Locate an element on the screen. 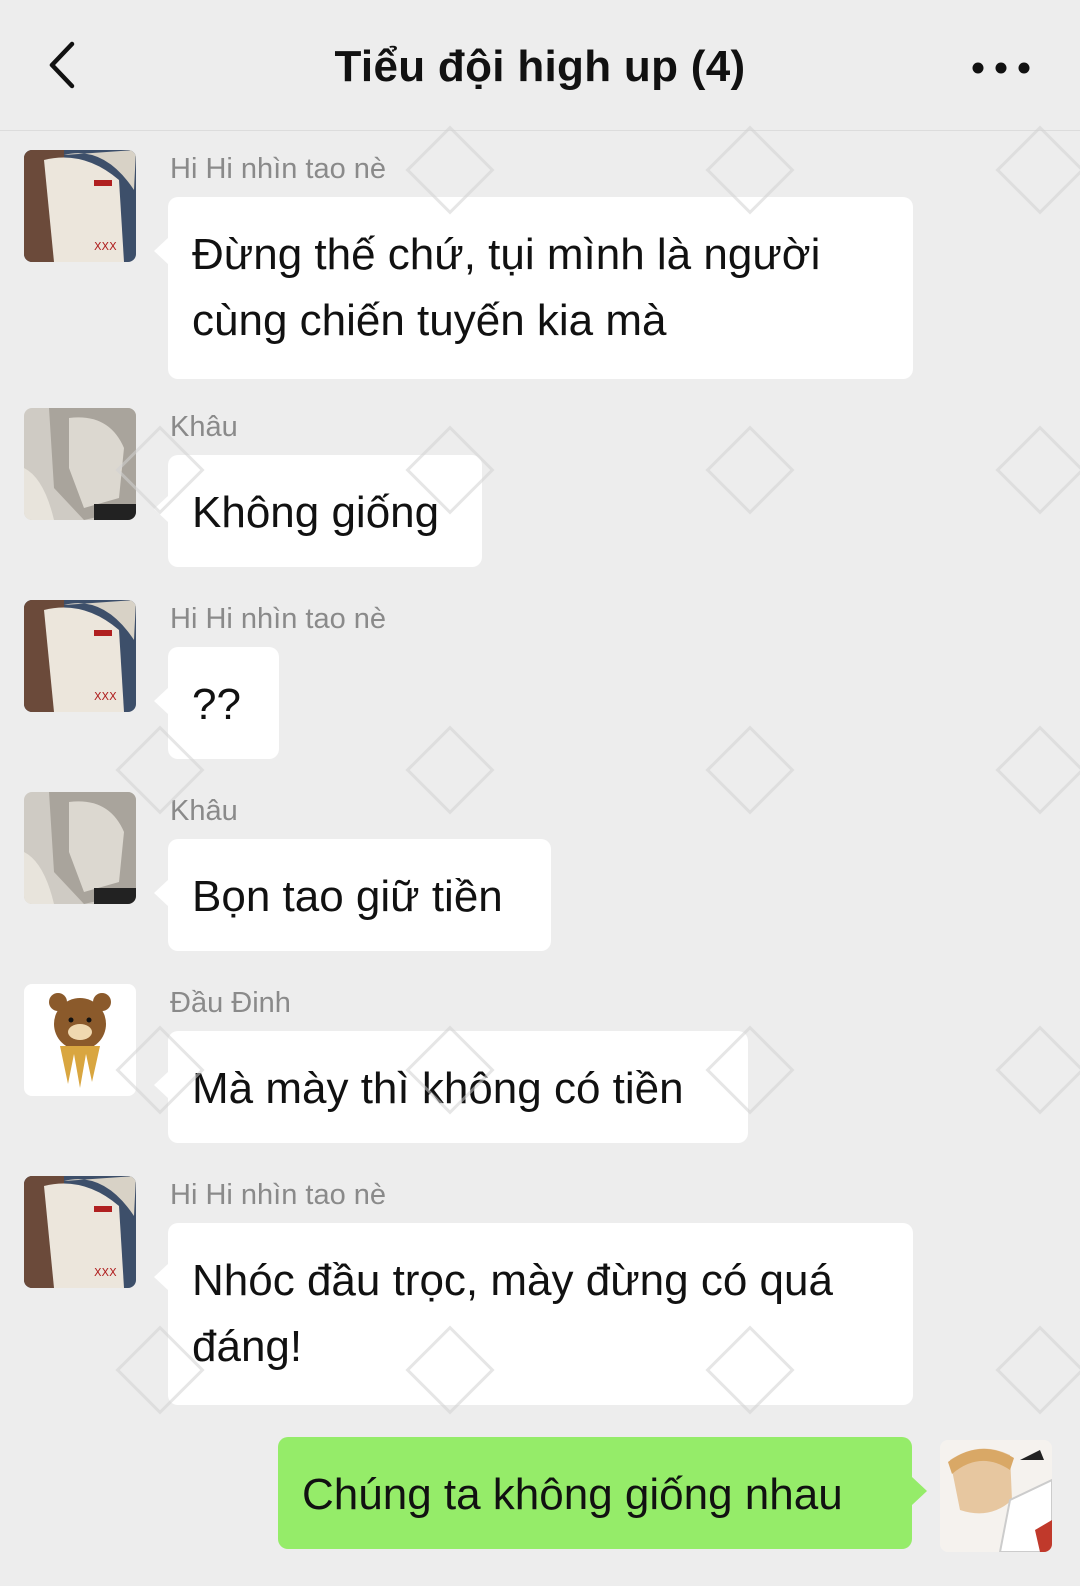  chat-title: Tiểu đội high up (4) is located at coordinates (540, 66).